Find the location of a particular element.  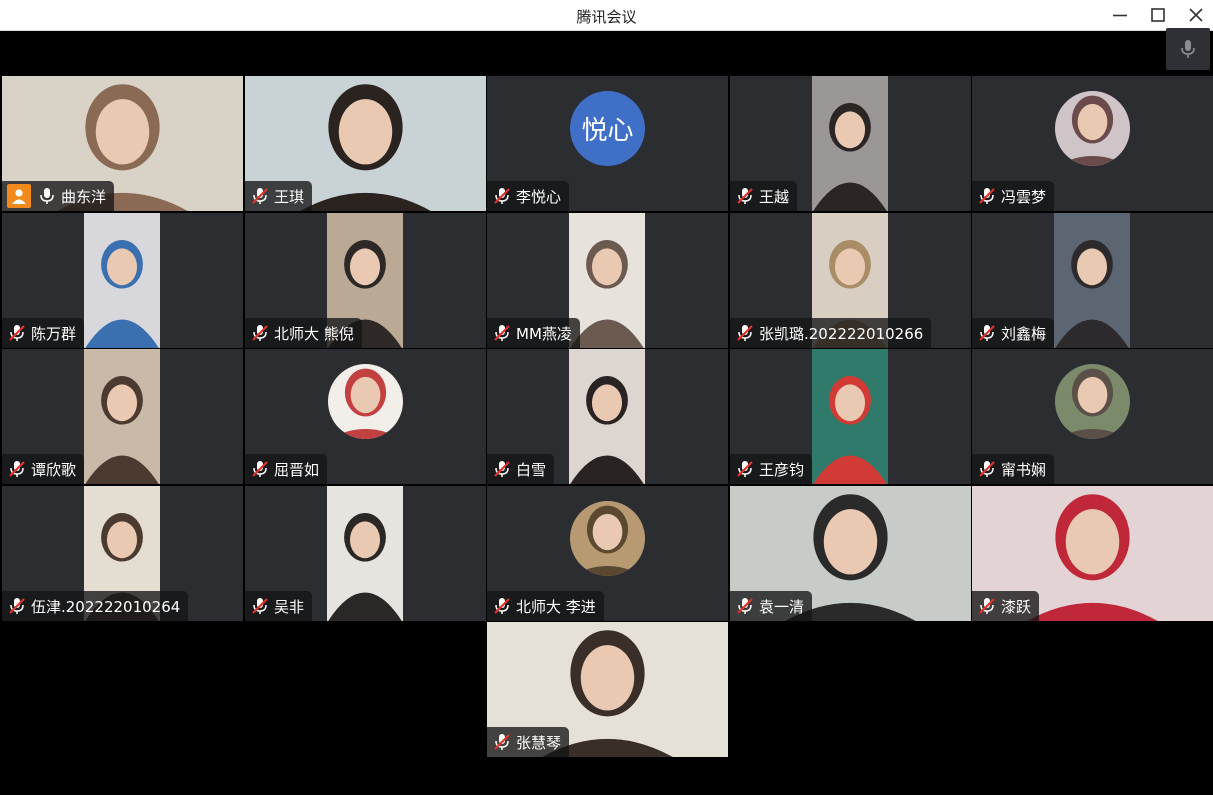

participant-avatar: 悦心 is located at coordinates (607, 128).